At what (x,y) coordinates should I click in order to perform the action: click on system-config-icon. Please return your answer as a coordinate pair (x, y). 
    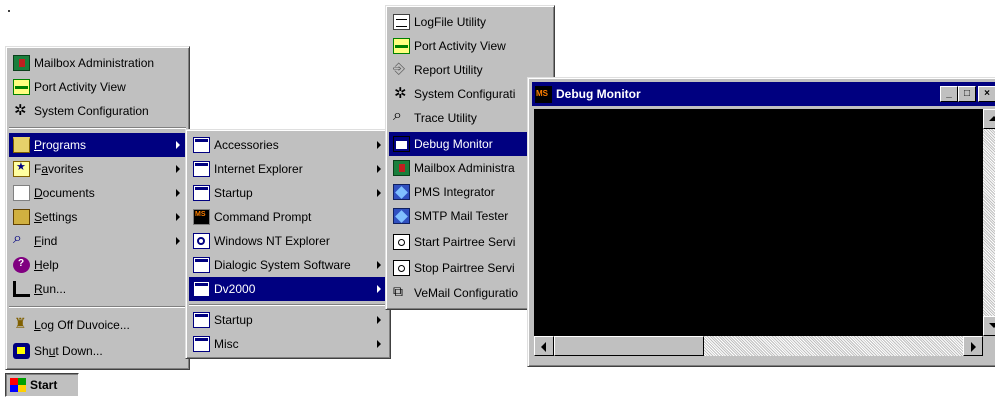
    Looking at the image, I should click on (21, 110).